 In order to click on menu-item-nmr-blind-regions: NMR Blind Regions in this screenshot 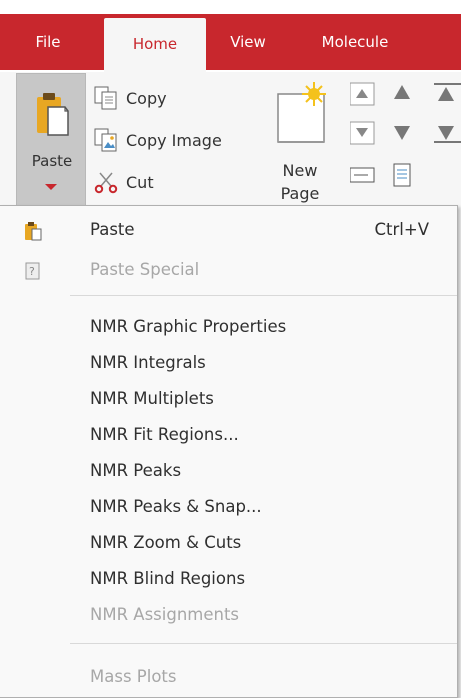, I will do `click(227, 579)`.